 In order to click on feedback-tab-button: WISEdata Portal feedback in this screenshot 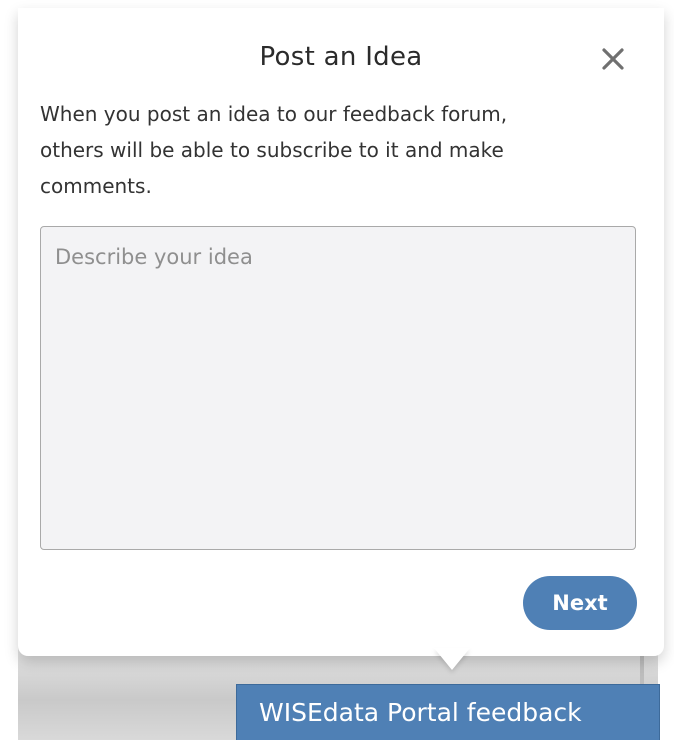, I will do `click(448, 712)`.